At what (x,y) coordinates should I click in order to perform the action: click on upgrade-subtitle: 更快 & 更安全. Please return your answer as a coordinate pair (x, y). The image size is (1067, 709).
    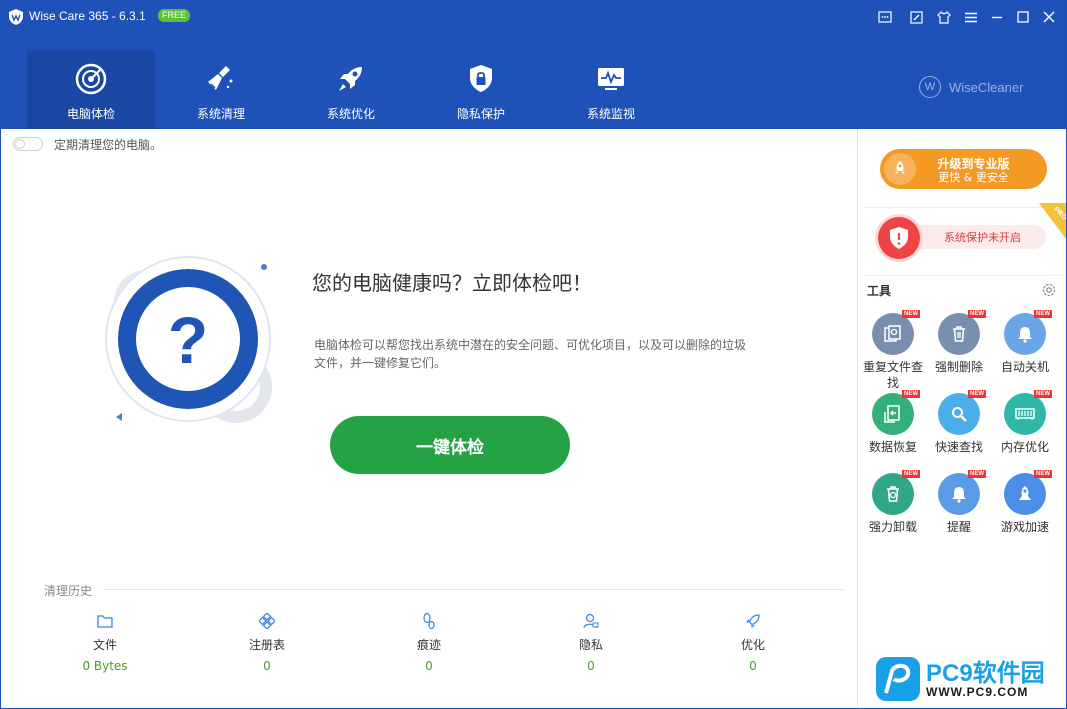
    Looking at the image, I should click on (973, 177).